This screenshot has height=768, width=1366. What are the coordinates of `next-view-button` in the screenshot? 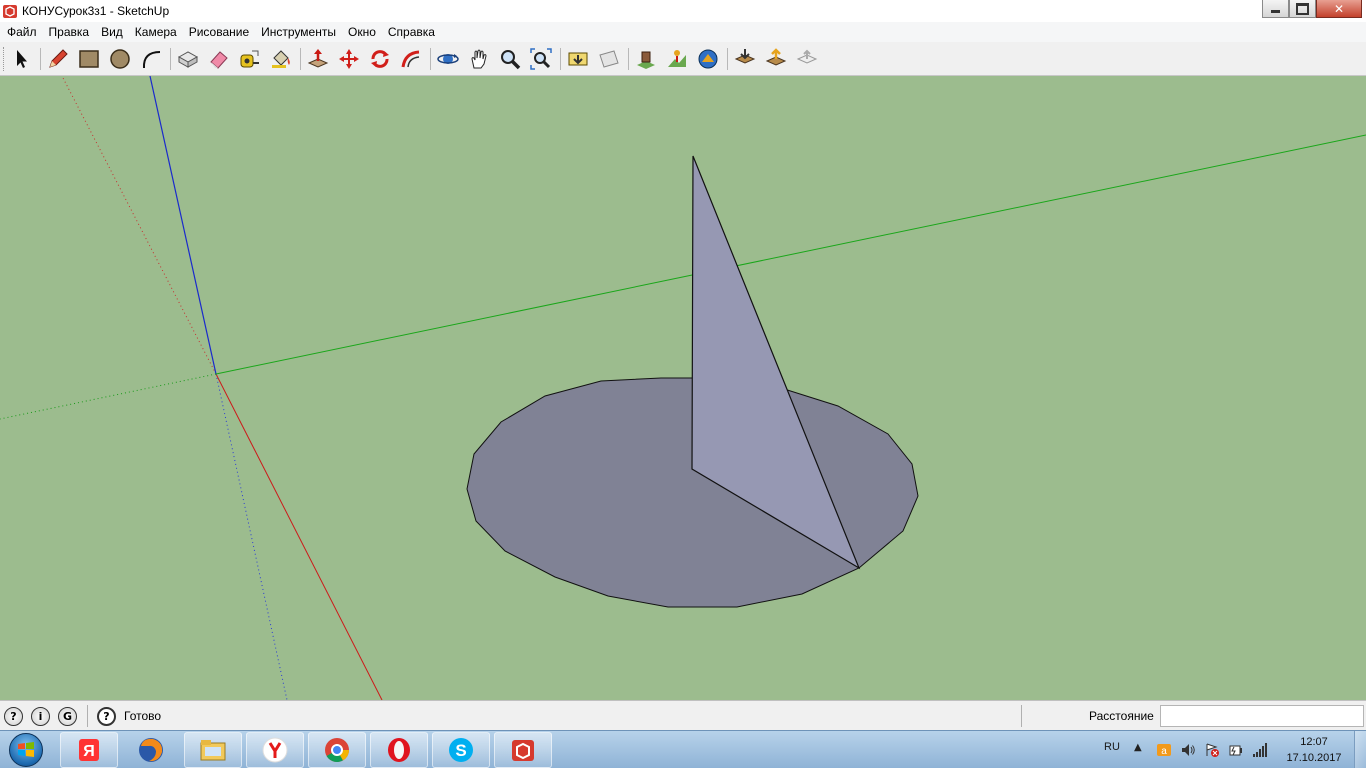 It's located at (609, 59).